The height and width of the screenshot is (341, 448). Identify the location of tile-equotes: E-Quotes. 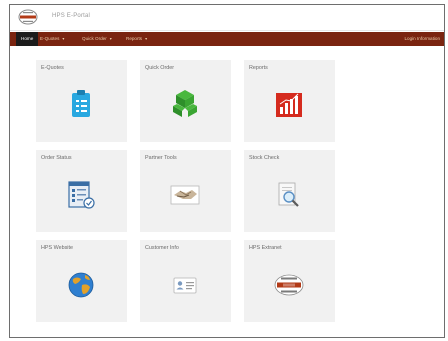
(81, 101).